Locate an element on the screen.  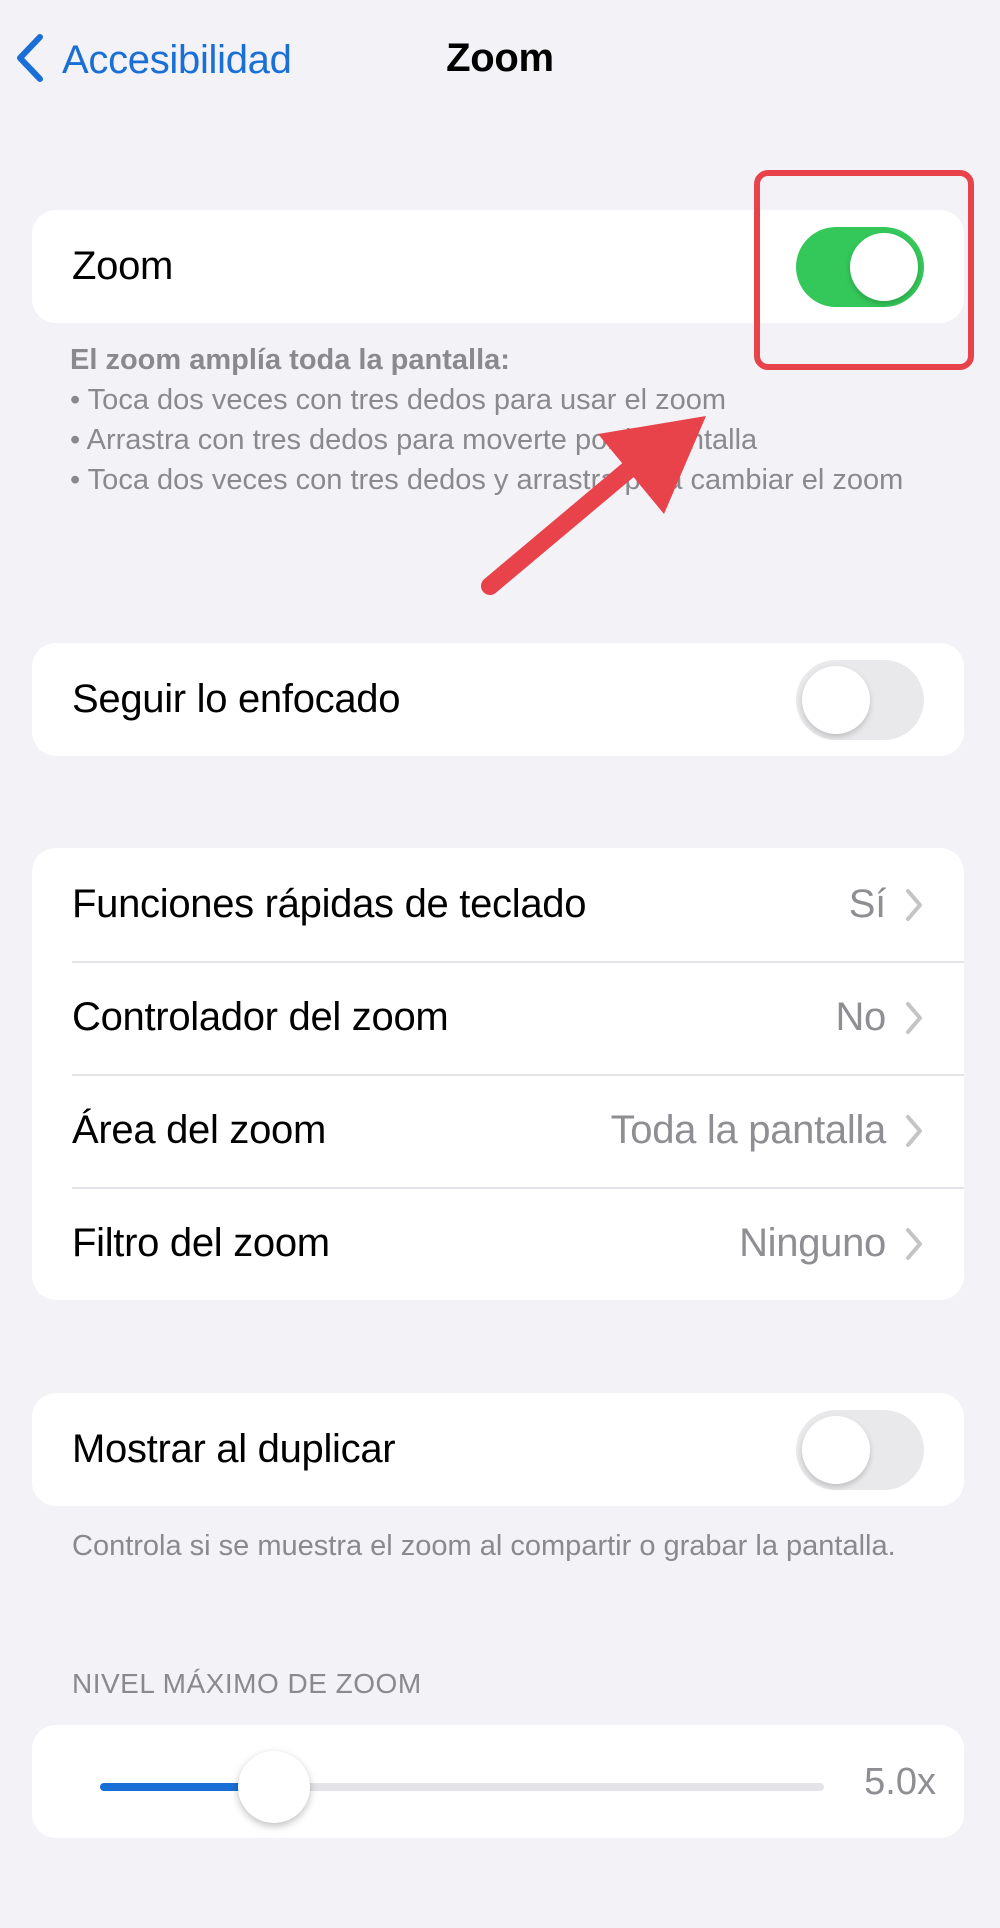
list-item-zoom-controller: Controlador del zoom No is located at coordinates (498, 1017).